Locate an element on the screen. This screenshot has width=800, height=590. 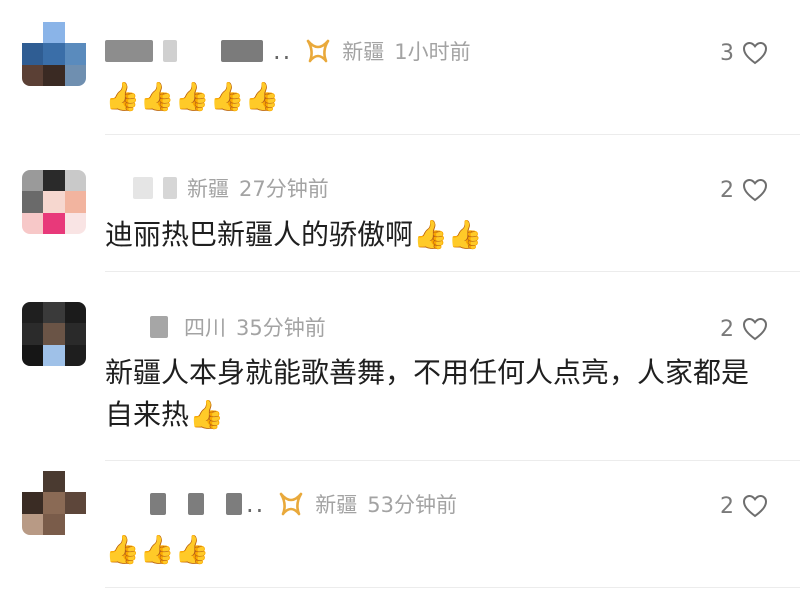
comment-text: 👍👍👍 is located at coordinates (157, 549).